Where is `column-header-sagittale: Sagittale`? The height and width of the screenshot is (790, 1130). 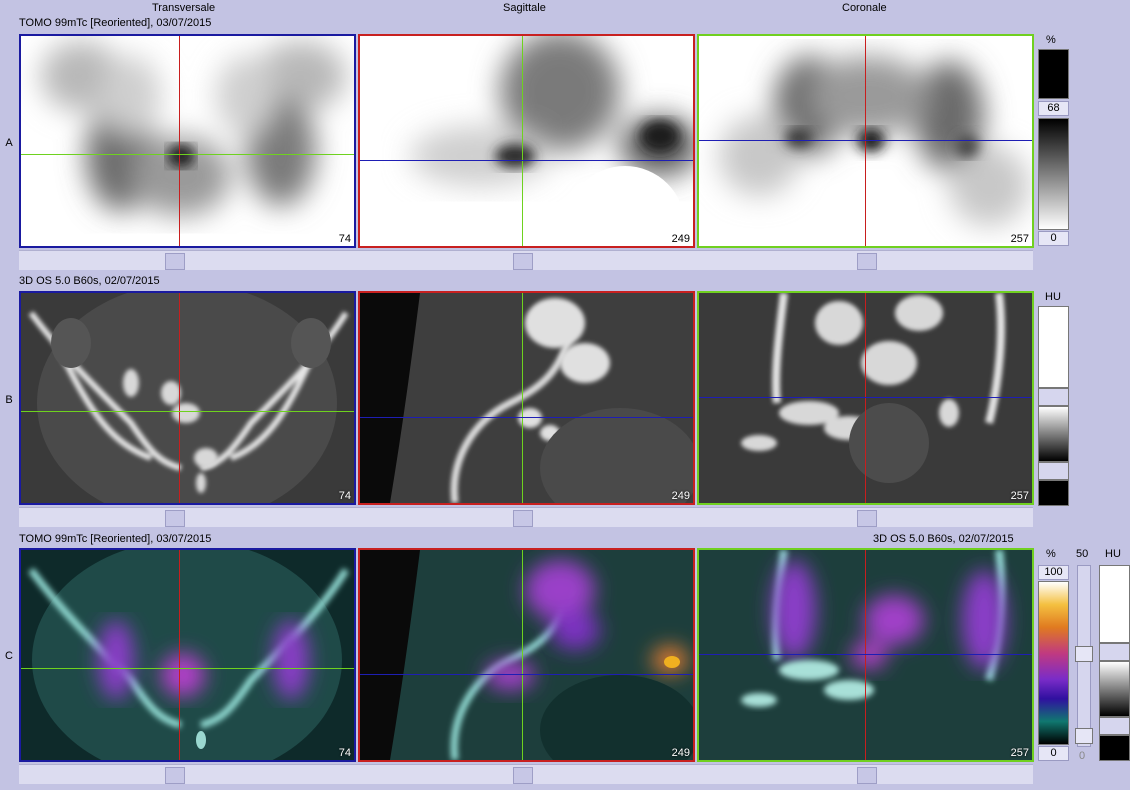
column-header-sagittale: Sagittale is located at coordinates (524, 8).